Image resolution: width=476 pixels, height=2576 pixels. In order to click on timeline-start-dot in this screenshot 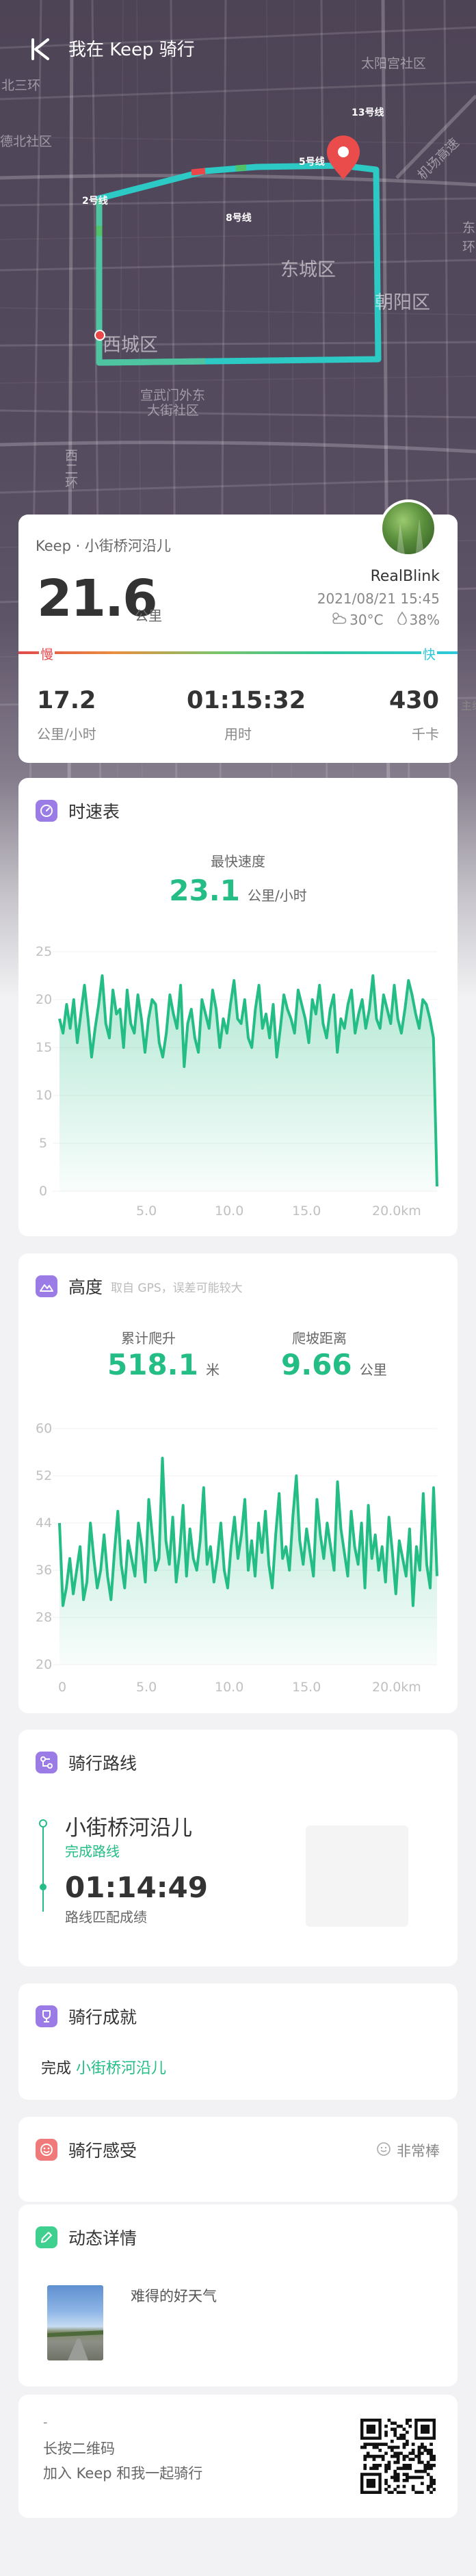, I will do `click(43, 1823)`.